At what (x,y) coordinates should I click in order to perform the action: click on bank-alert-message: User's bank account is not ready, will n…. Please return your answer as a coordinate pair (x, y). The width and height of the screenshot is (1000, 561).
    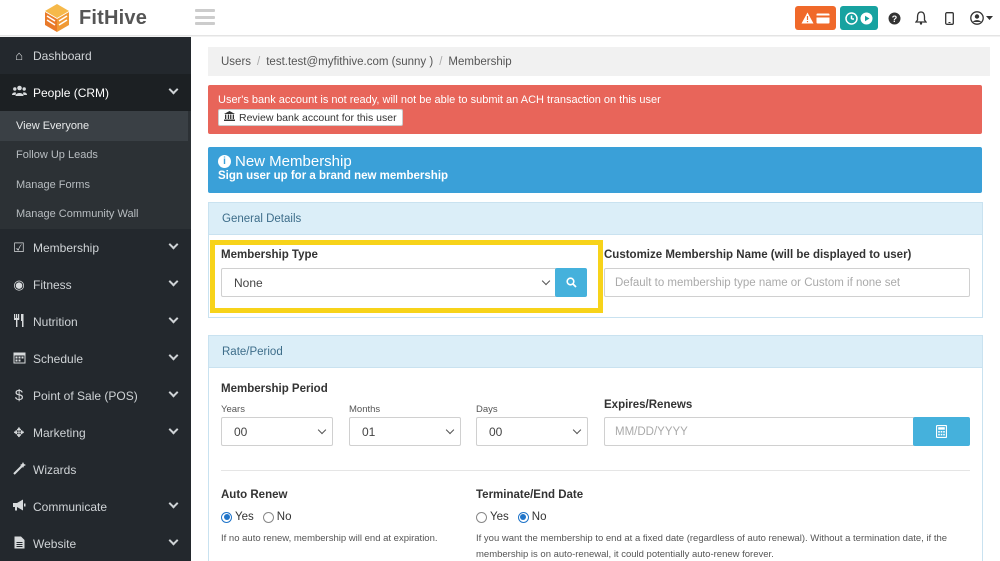
    Looking at the image, I should click on (439, 100).